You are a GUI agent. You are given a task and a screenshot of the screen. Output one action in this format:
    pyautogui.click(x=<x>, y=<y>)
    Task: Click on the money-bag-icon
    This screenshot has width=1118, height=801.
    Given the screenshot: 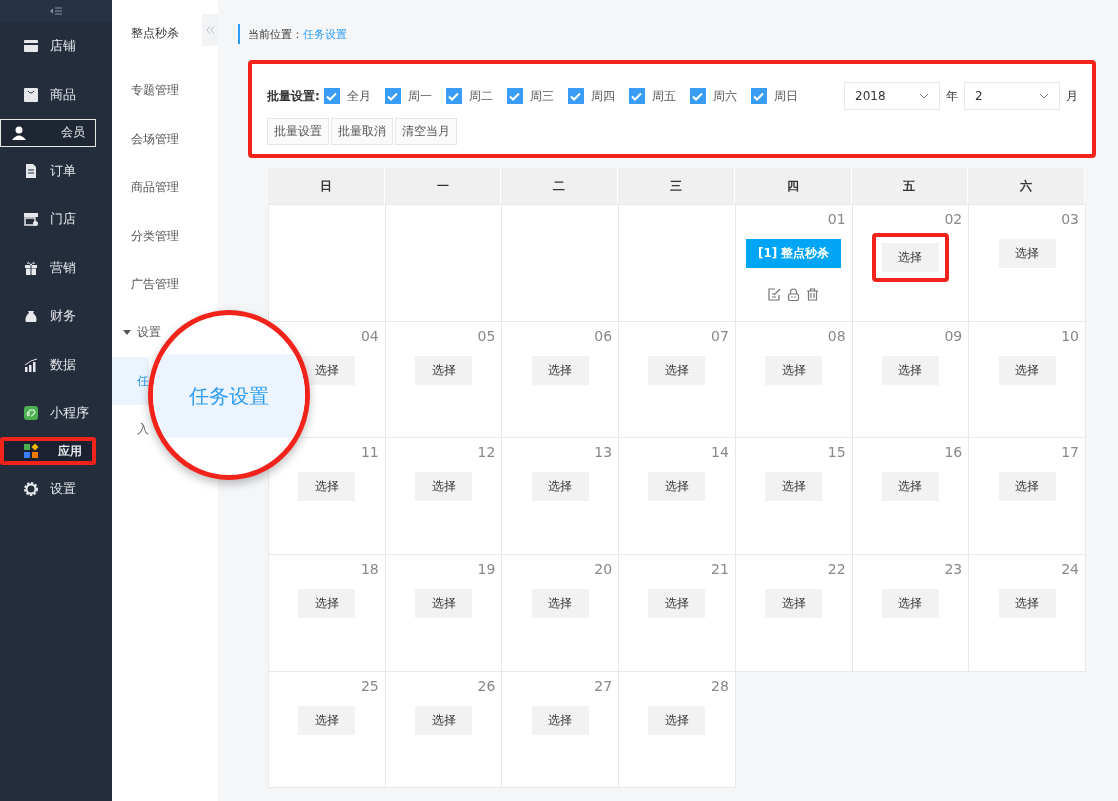 What is the action you would take?
    pyautogui.click(x=31, y=316)
    